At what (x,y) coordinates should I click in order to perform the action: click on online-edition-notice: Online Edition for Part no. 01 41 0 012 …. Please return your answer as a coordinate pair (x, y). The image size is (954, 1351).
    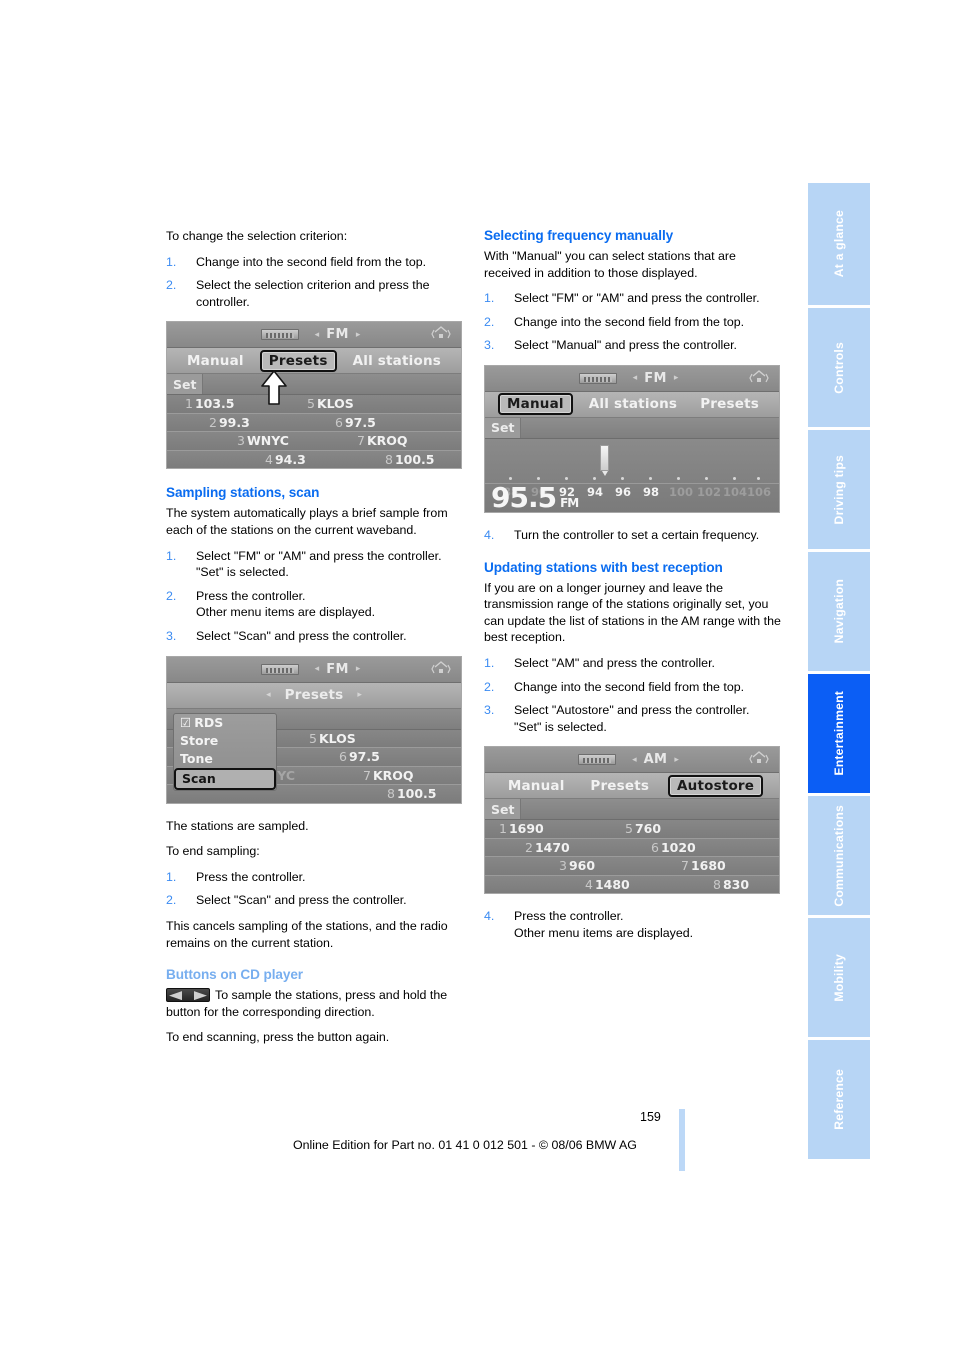
    Looking at the image, I should click on (465, 1145).